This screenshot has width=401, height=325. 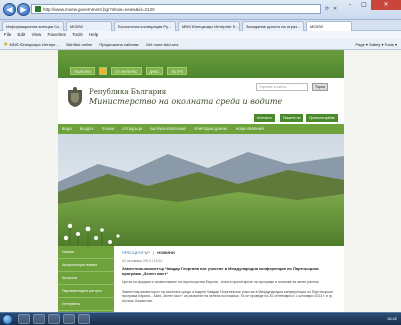 I want to click on contacts-link: Контакти, so click(x=264, y=118).